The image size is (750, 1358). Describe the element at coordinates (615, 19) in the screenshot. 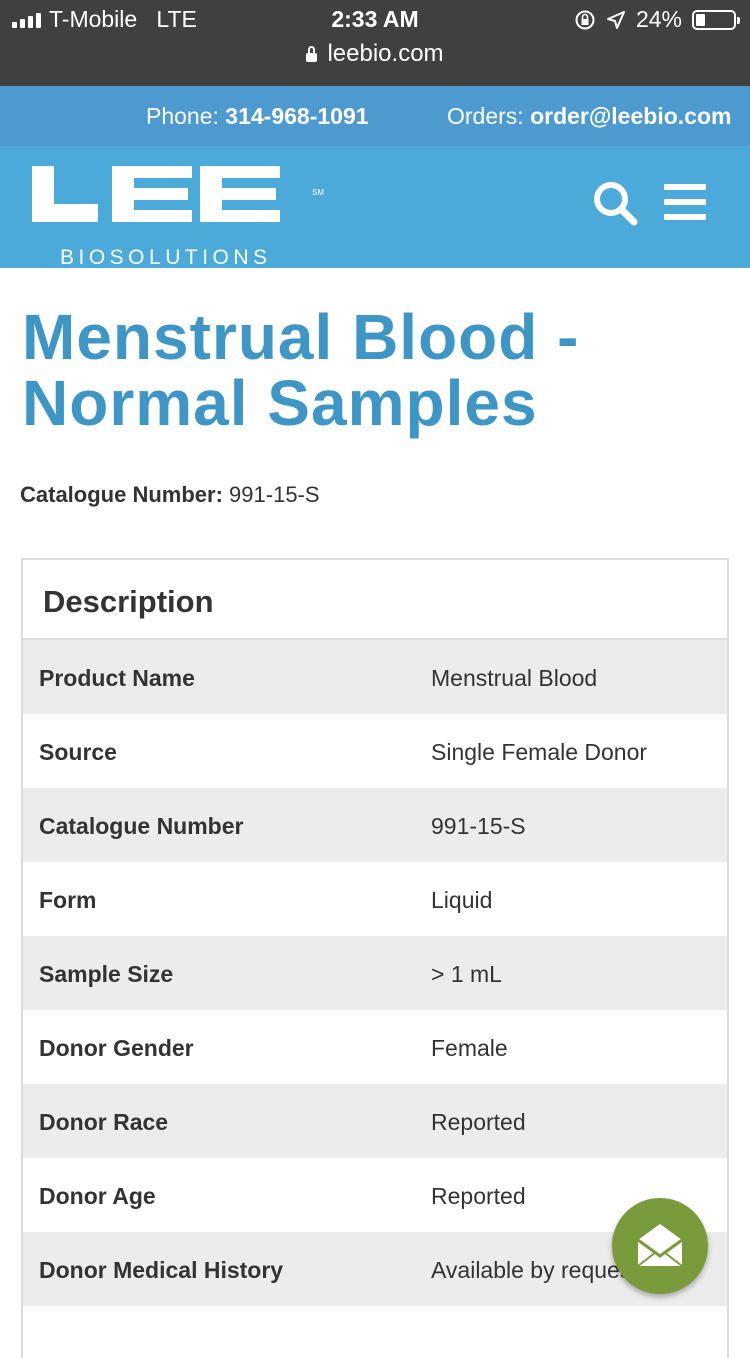

I see `location-arrow-icon` at that location.